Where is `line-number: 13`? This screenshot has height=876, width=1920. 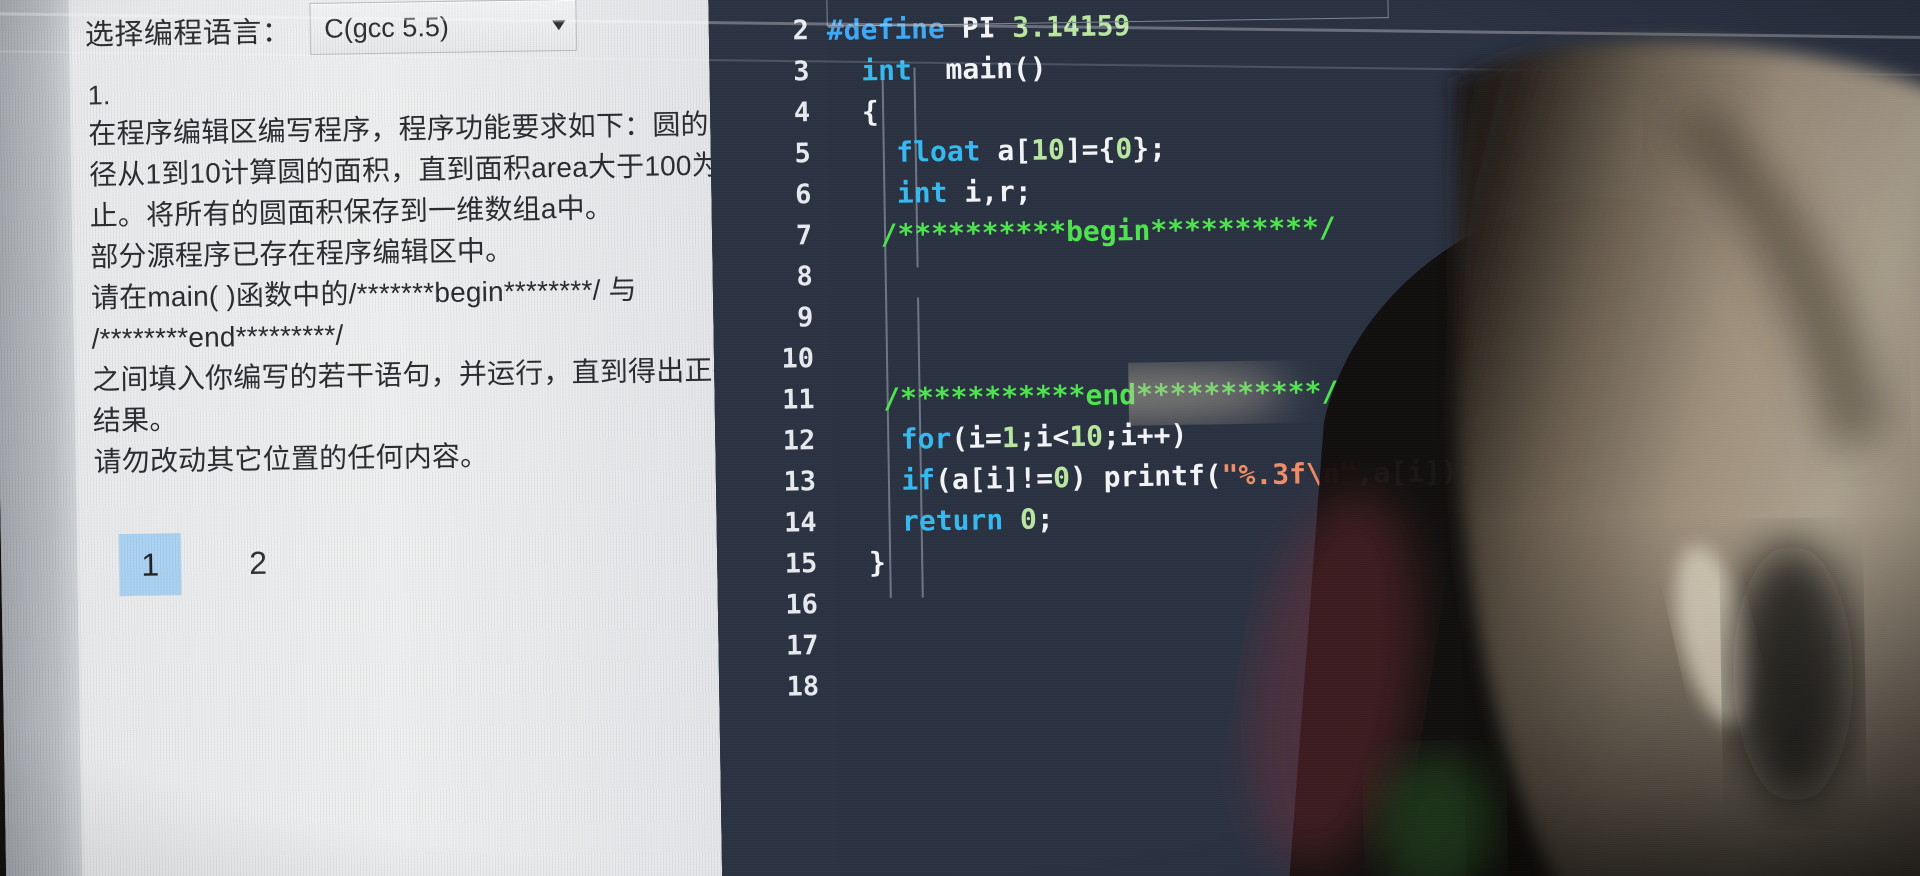
line-number: 13 is located at coordinates (800, 482).